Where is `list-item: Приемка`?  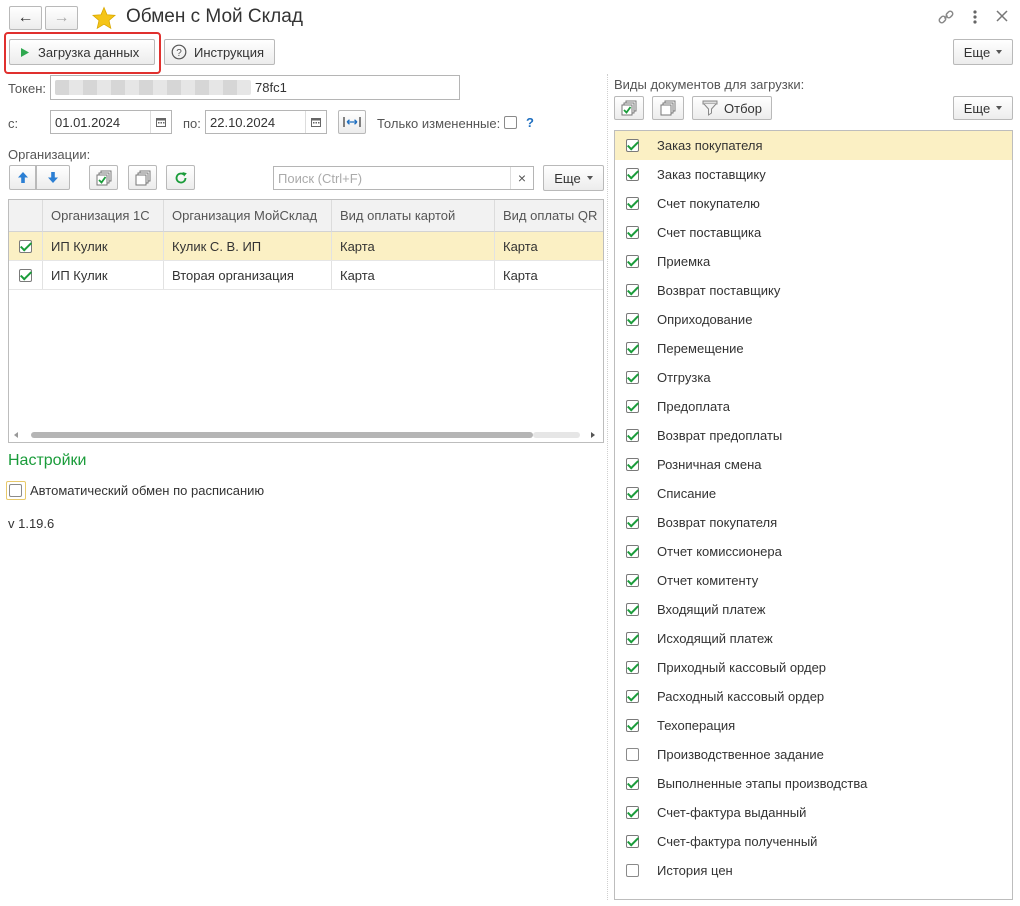 list-item: Приемка is located at coordinates (813, 261).